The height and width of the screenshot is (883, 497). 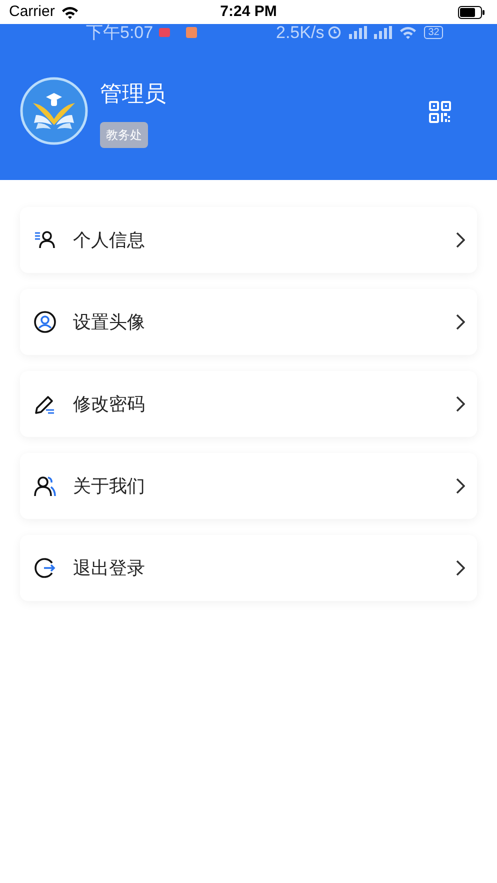 What do you see at coordinates (434, 33) in the screenshot?
I see `battery-level-text: 32` at bounding box center [434, 33].